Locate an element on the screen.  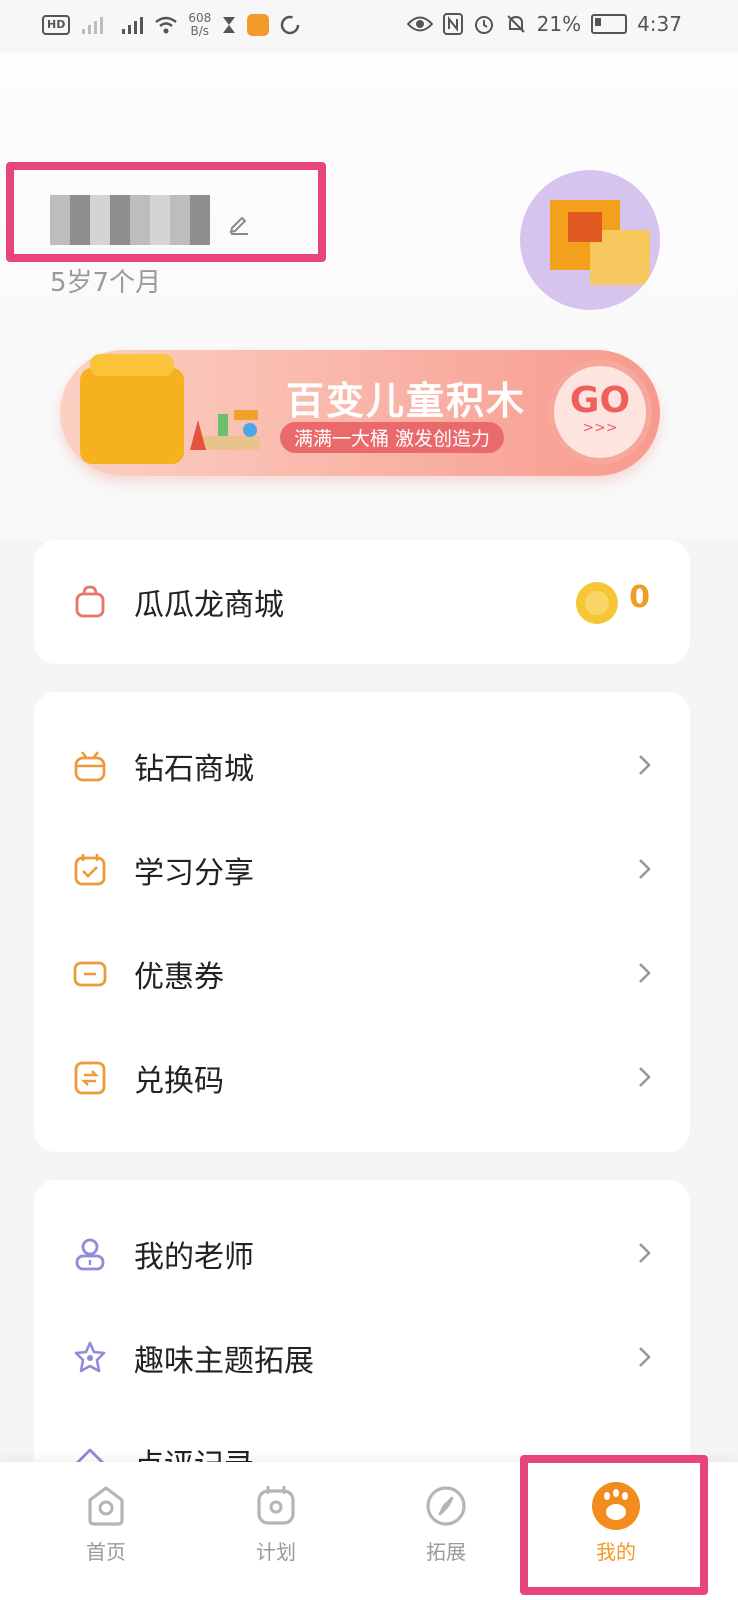
menu-item-redeem-code: 兑换码 is located at coordinates (362, 1078).